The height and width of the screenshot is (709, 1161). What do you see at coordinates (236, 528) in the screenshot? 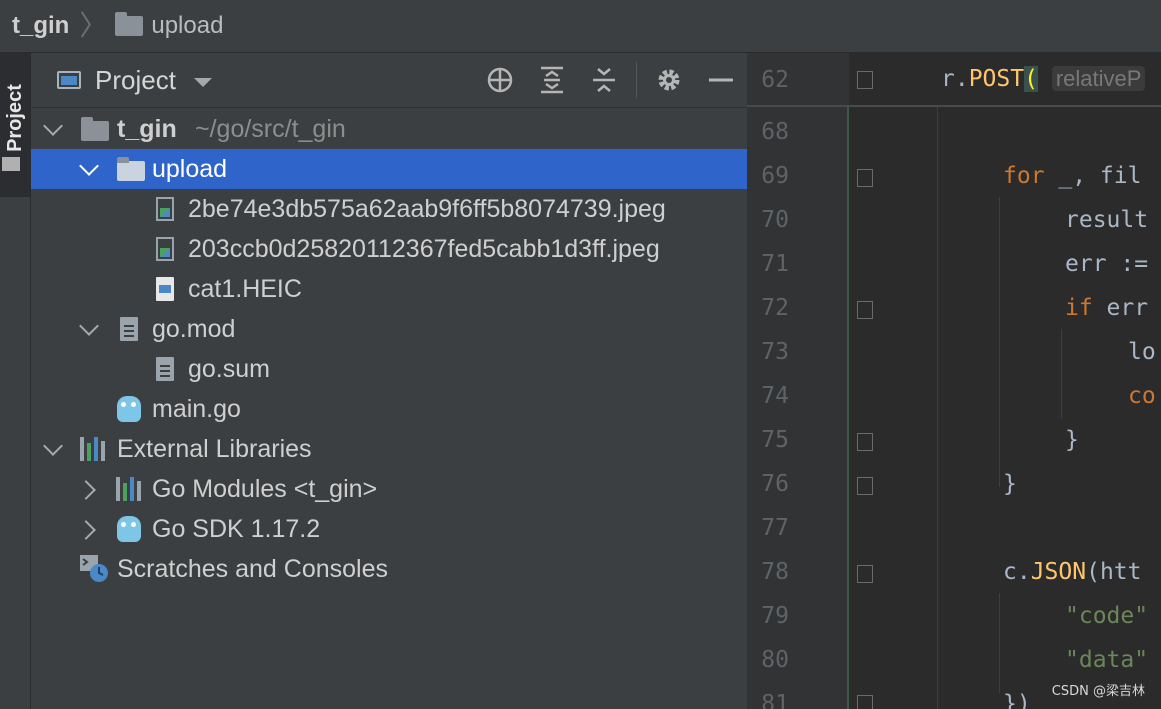
I see `tree-item-label: Go SDK 1.17.2` at bounding box center [236, 528].